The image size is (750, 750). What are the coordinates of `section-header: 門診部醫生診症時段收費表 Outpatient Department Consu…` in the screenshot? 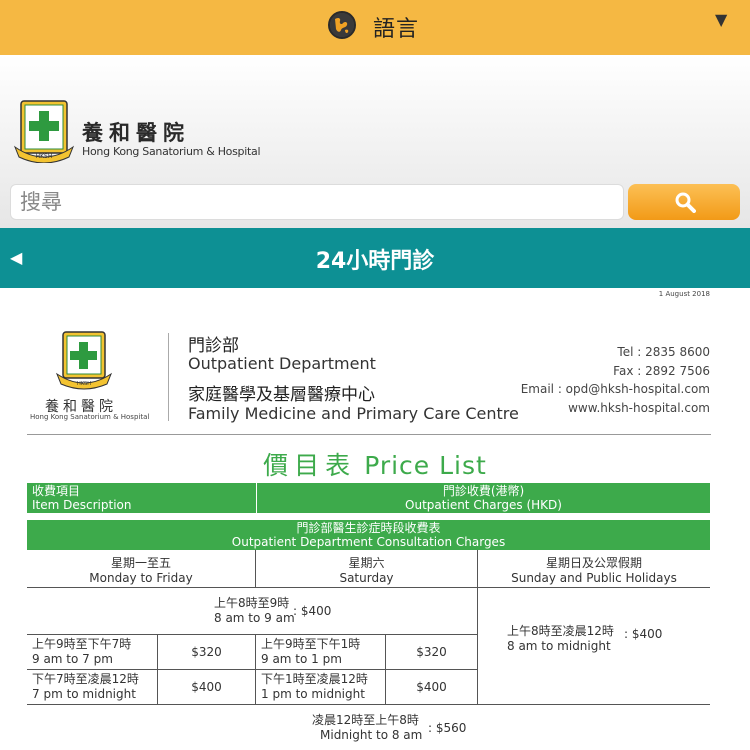 It's located at (368, 535).